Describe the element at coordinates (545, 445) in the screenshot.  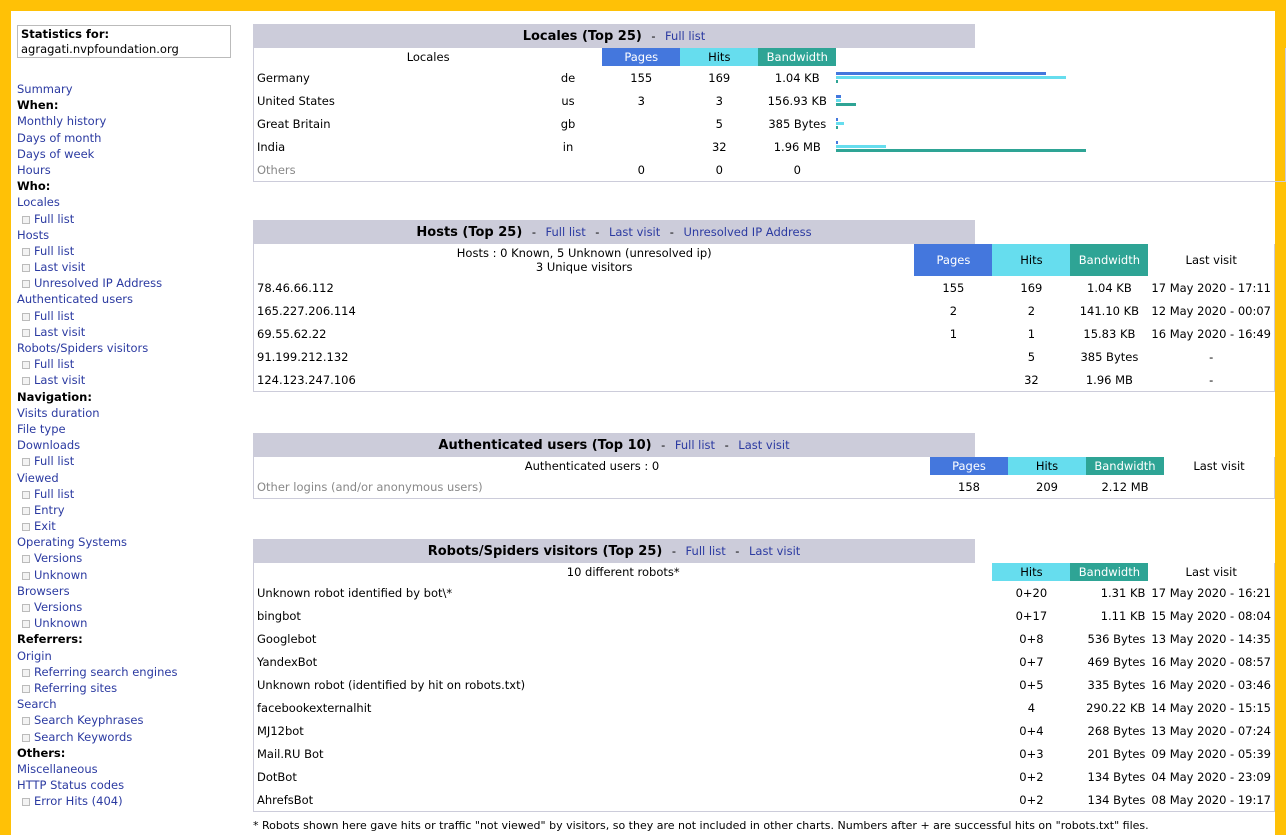
I see `auth-title: Authenticated users (Top 10)` at that location.